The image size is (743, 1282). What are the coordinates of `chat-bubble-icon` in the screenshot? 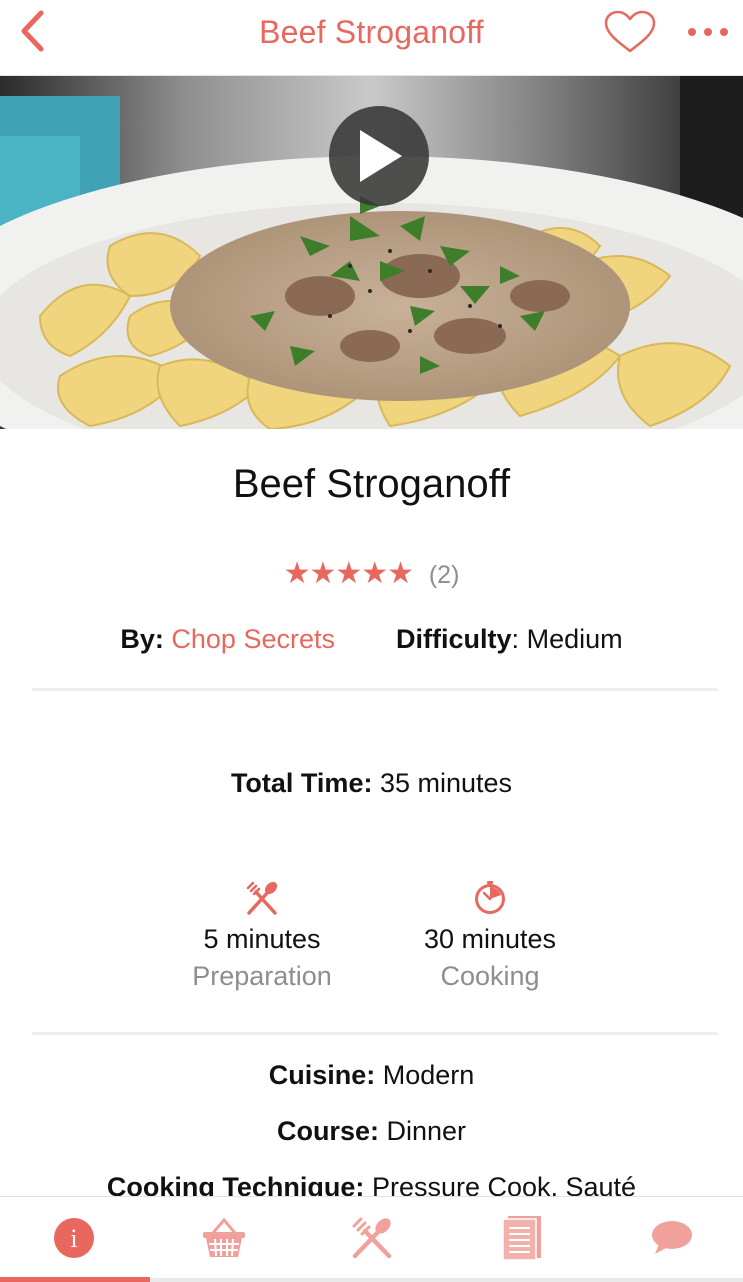 It's located at (672, 1237).